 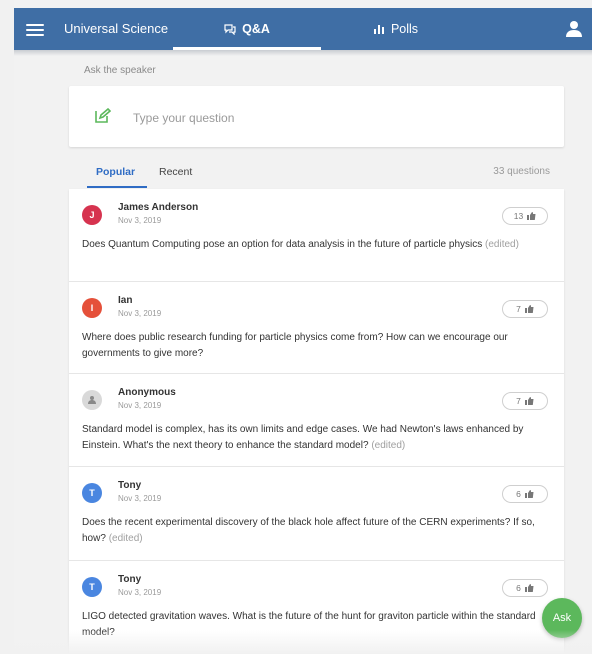 I want to click on tab-polls: Polls, so click(x=396, y=29).